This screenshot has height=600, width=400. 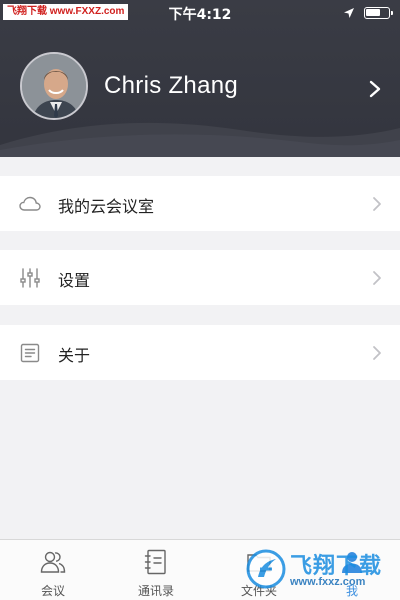 I want to click on watermark-logo-icon, so click(x=266, y=569).